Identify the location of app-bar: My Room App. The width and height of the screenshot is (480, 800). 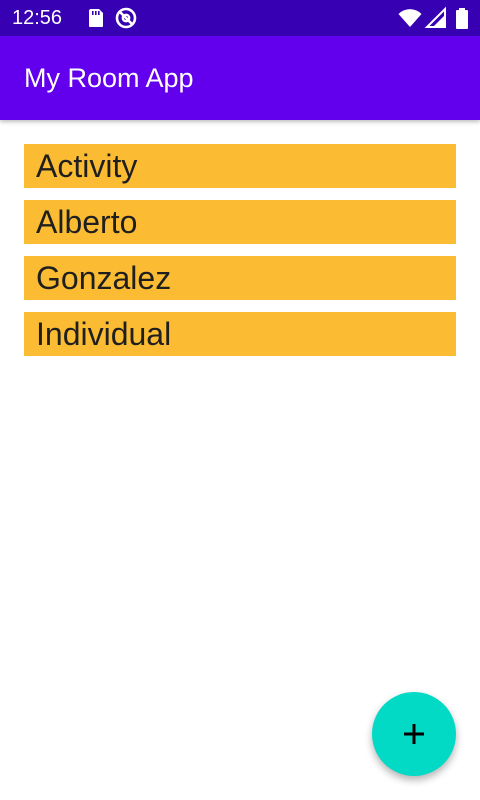
(240, 78).